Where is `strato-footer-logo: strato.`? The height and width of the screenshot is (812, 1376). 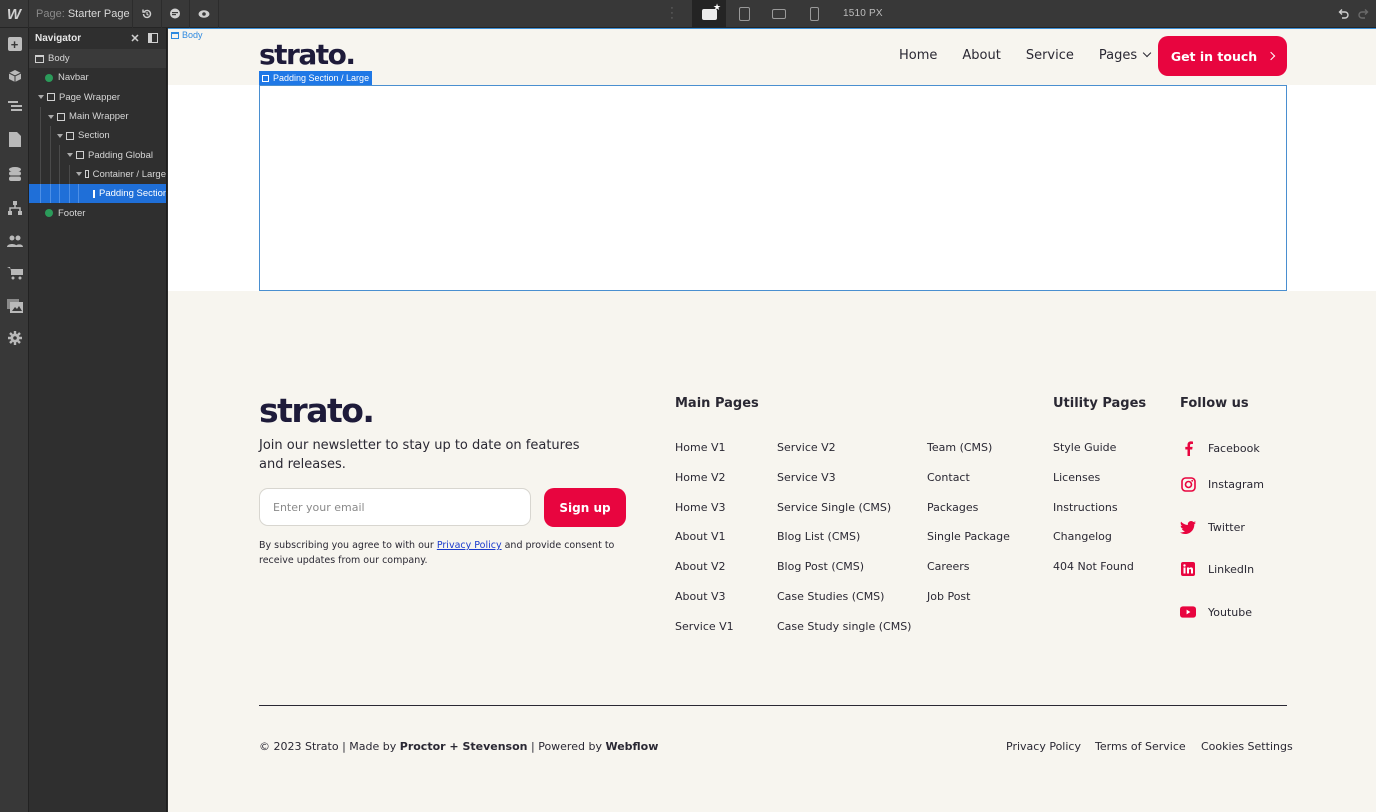 strato-footer-logo: strato. is located at coordinates (317, 410).